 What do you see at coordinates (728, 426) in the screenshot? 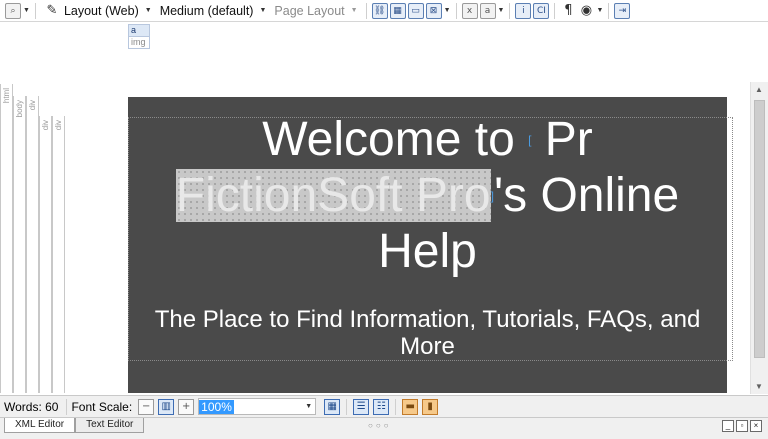
I see `minimize-icon: _` at bounding box center [728, 426].